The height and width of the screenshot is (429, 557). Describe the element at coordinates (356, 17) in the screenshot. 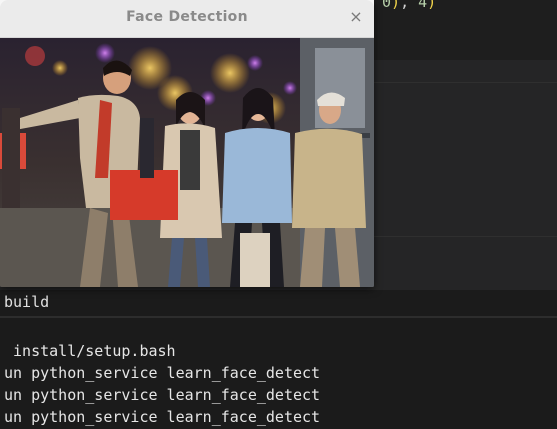

I see `close-button: ×` at that location.